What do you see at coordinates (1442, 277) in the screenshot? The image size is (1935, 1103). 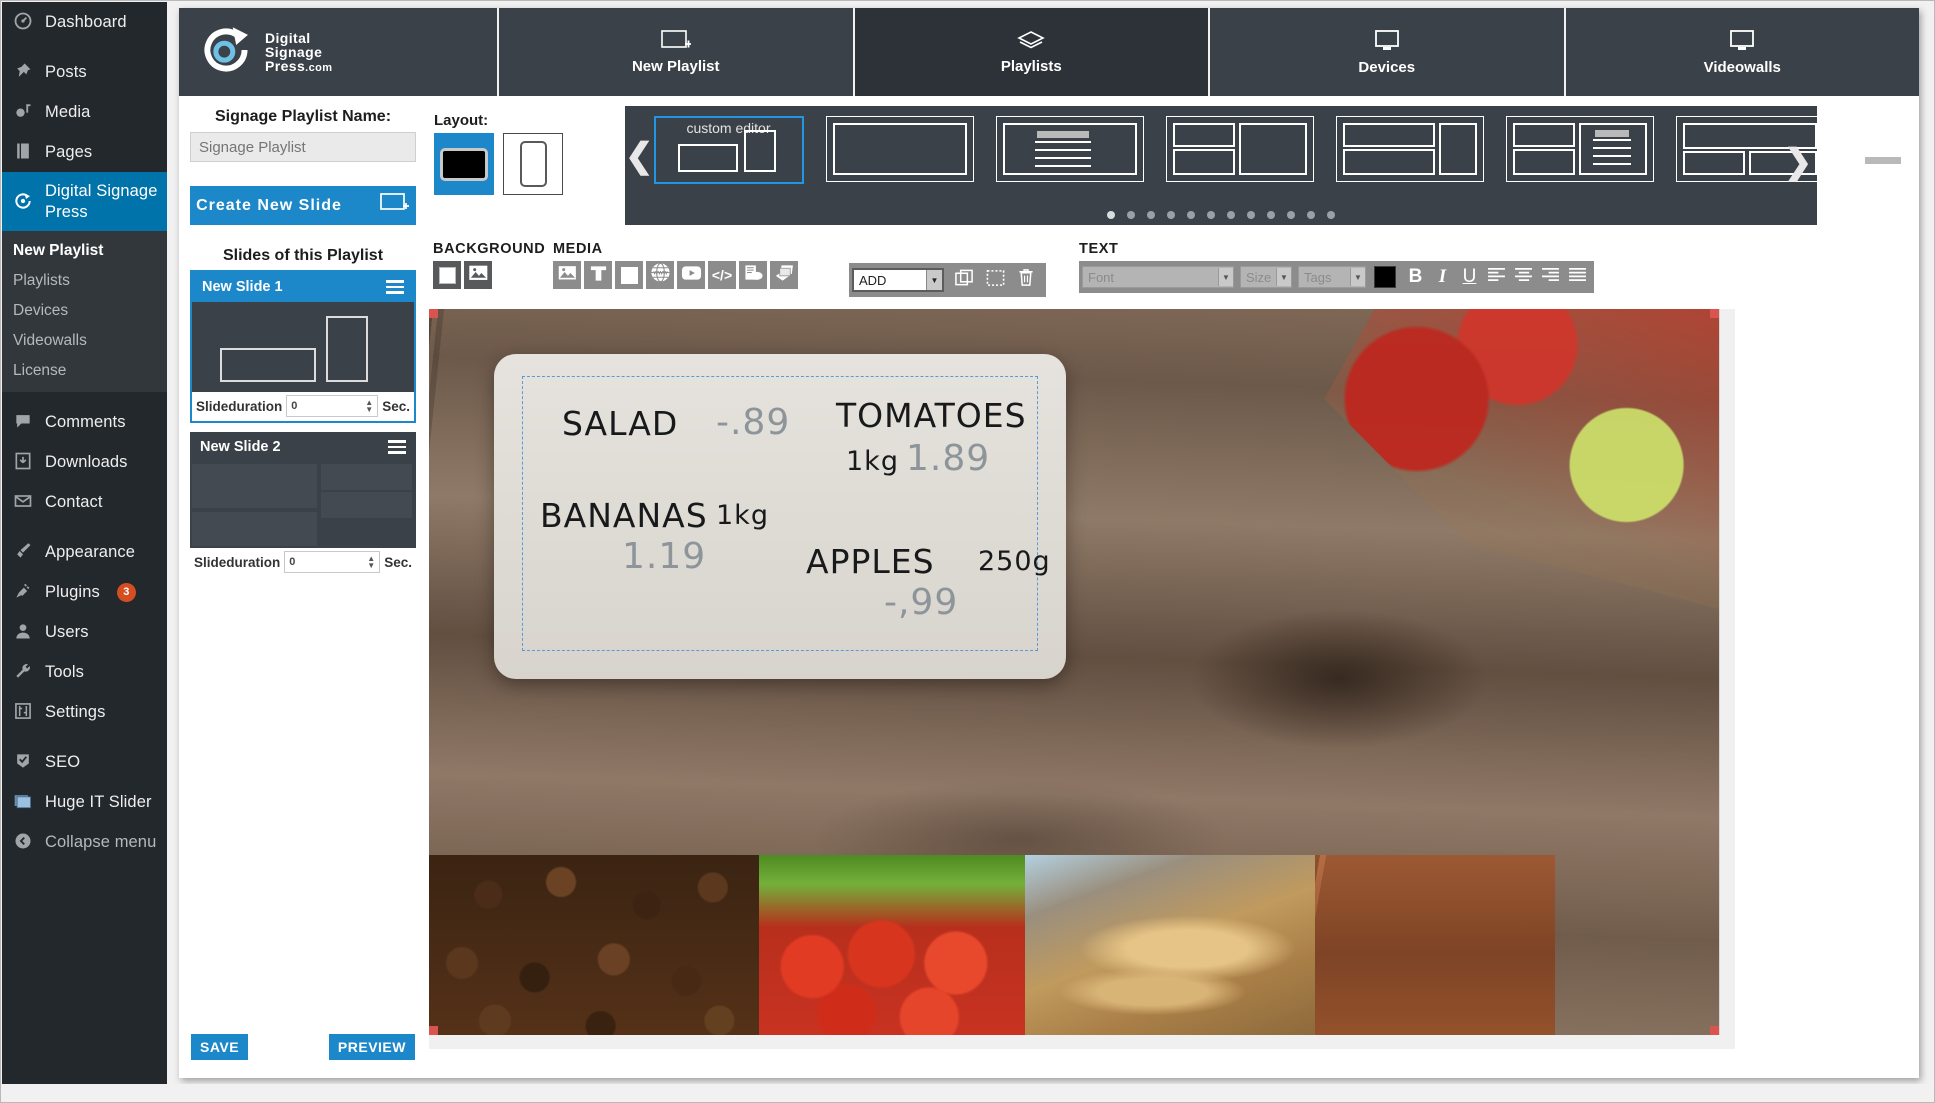 I see `italic-button: I` at bounding box center [1442, 277].